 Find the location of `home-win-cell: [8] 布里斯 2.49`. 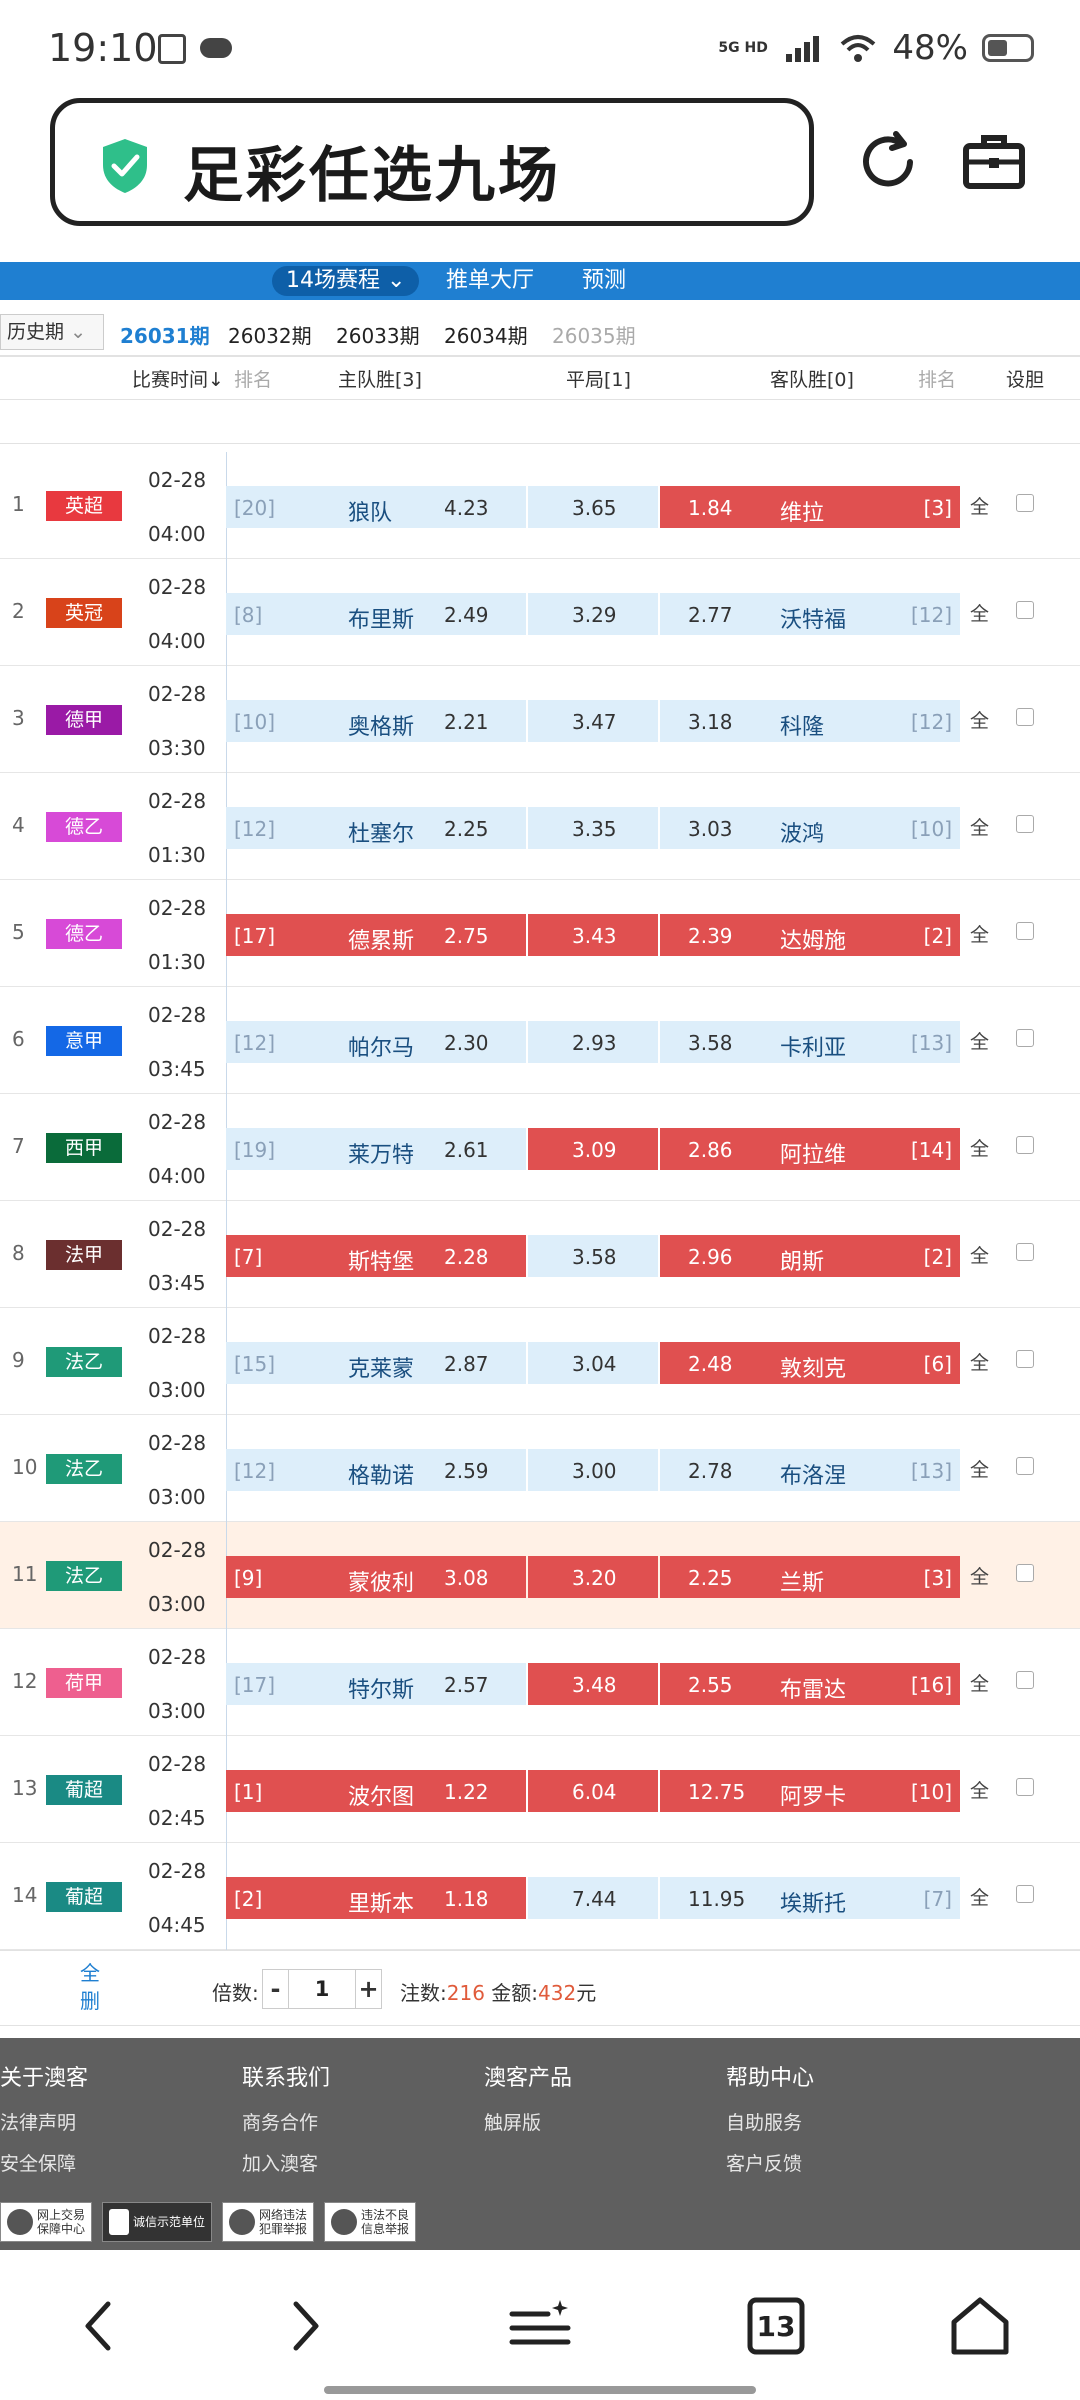

home-win-cell: [8] 布里斯 2.49 is located at coordinates (376, 614).